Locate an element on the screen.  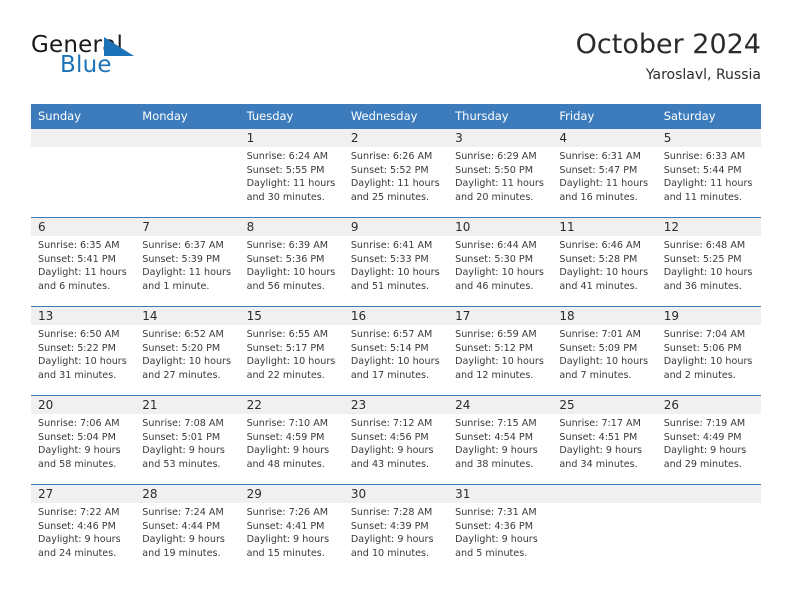
sunrise-text: Sunrise: 6:41 AM is located at coordinates (391, 245).